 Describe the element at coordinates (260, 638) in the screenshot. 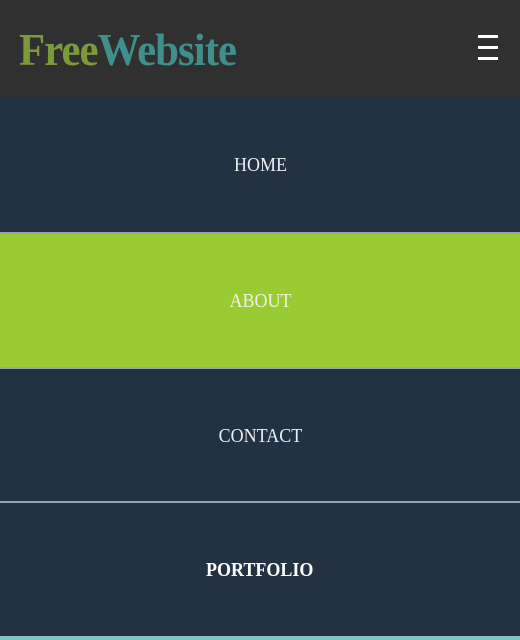

I see `nav-bottom-border` at that location.